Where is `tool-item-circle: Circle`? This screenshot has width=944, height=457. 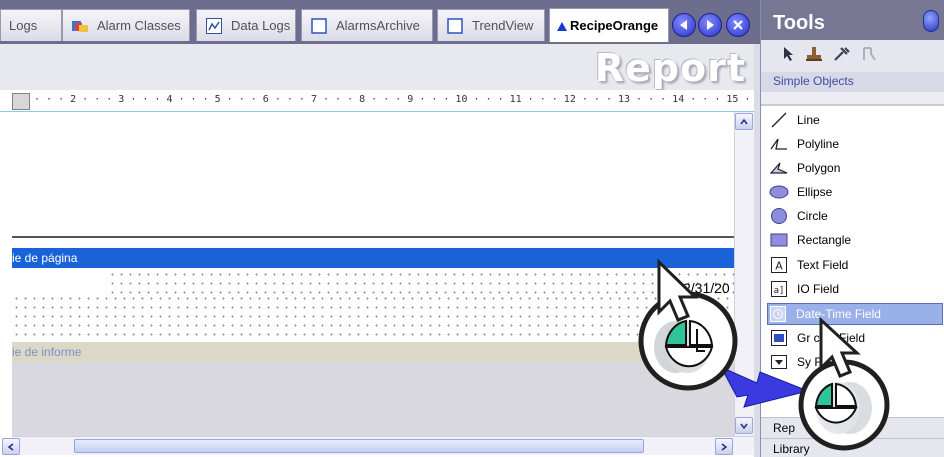 tool-item-circle: Circle is located at coordinates (856, 216).